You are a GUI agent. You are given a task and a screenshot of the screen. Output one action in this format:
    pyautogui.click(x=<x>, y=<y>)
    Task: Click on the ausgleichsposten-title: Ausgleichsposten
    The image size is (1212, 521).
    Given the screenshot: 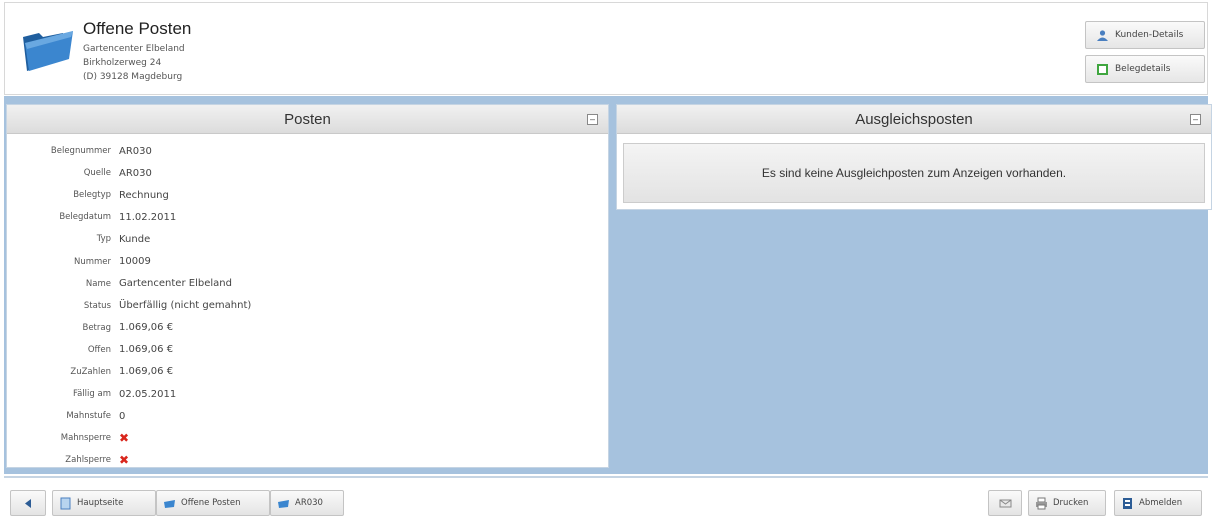 What is the action you would take?
    pyautogui.click(x=914, y=119)
    